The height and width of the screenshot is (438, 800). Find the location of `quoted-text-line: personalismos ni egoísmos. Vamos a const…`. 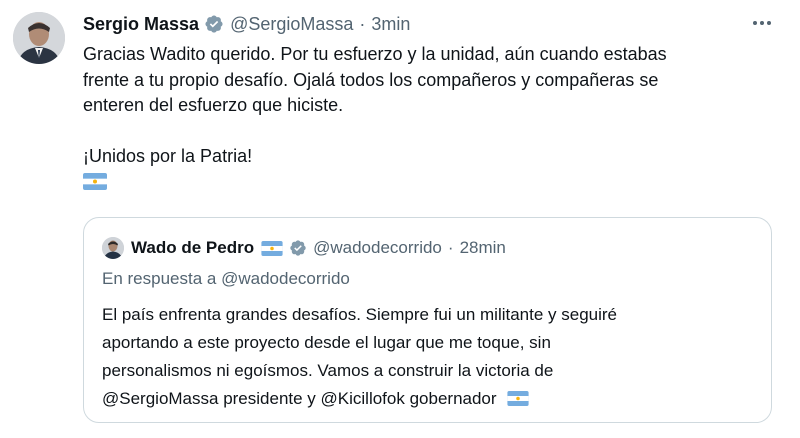

quoted-text-line: personalismos ni egoísmos. Vamos a const… is located at coordinates (328, 370).